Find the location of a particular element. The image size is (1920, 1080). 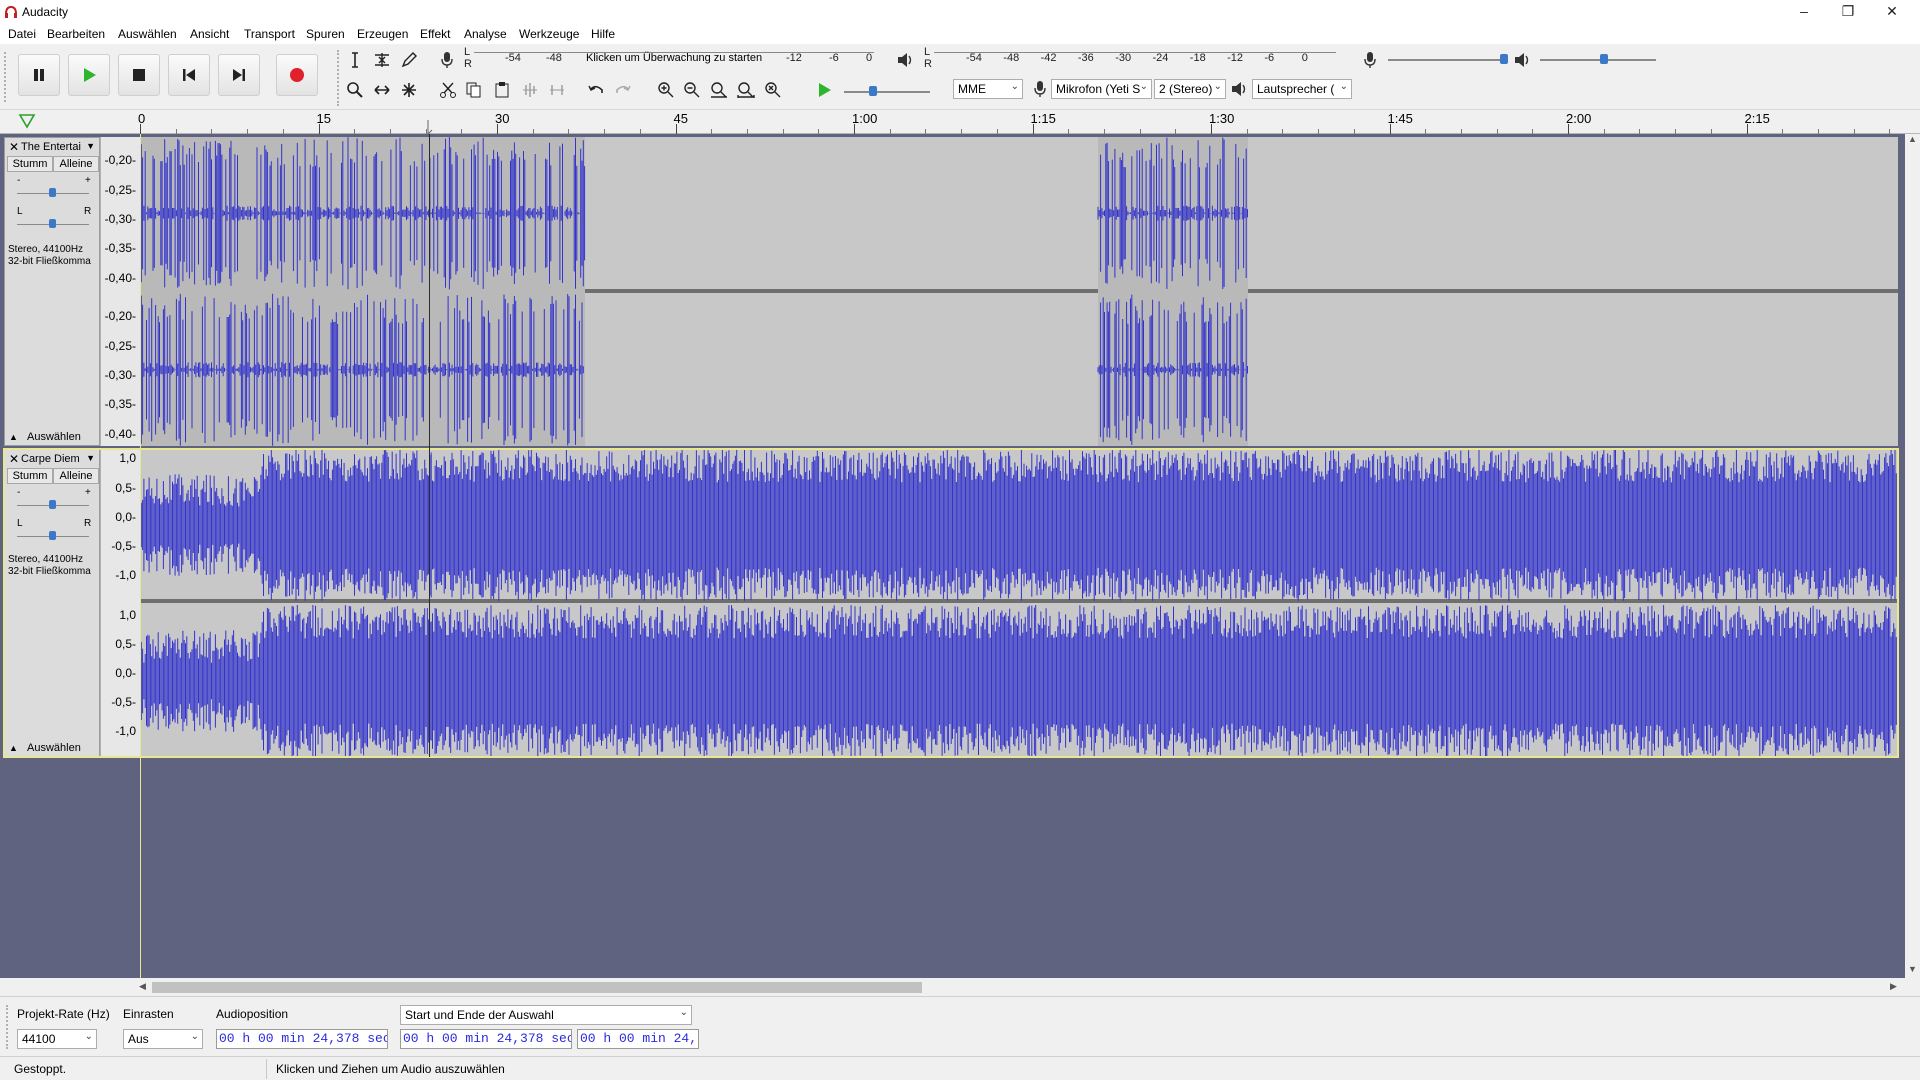

status-divider is located at coordinates (266, 1069).